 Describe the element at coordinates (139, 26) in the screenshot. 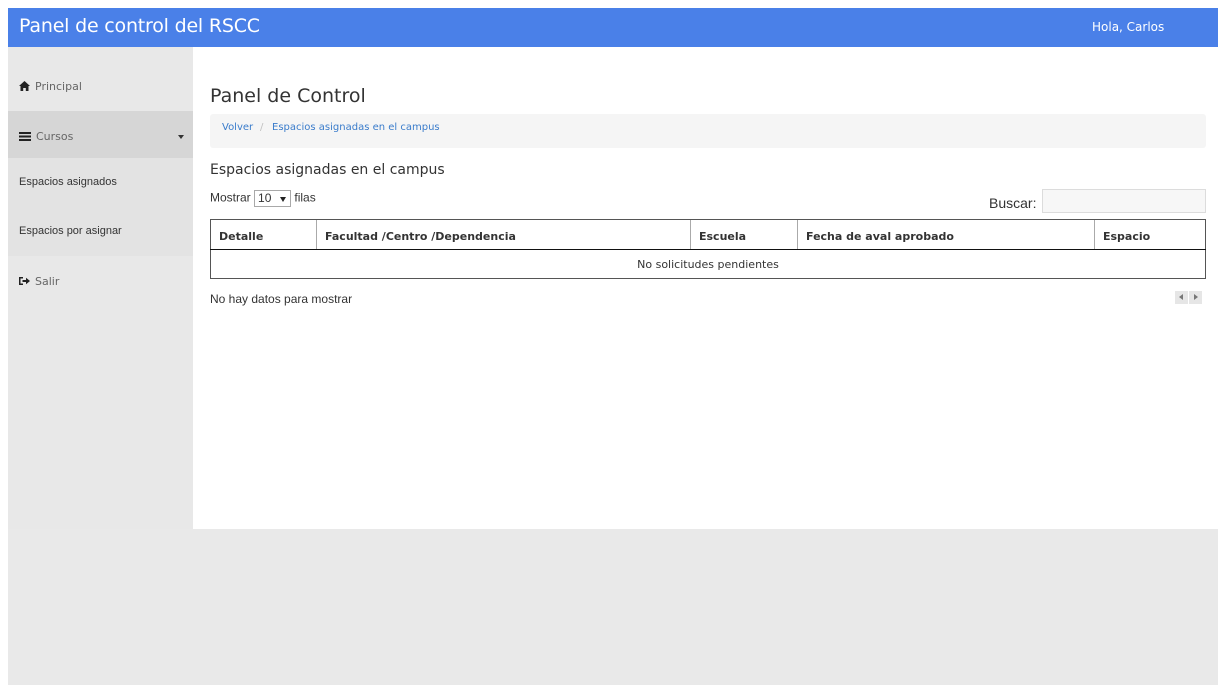

I see `app-title: Panel de control del RSCC` at that location.